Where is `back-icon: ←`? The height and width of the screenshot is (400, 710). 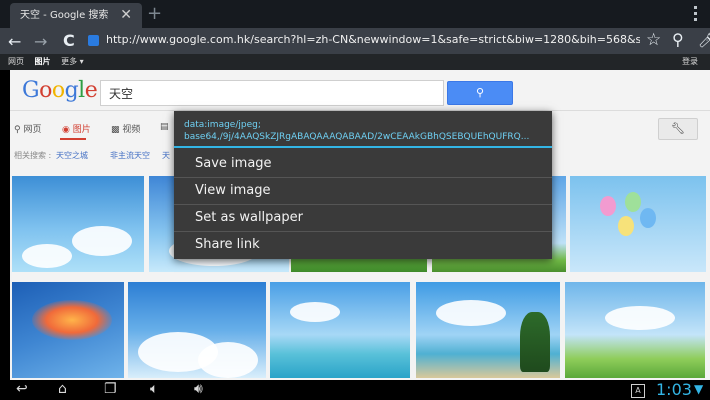 back-icon: ← is located at coordinates (14, 41).